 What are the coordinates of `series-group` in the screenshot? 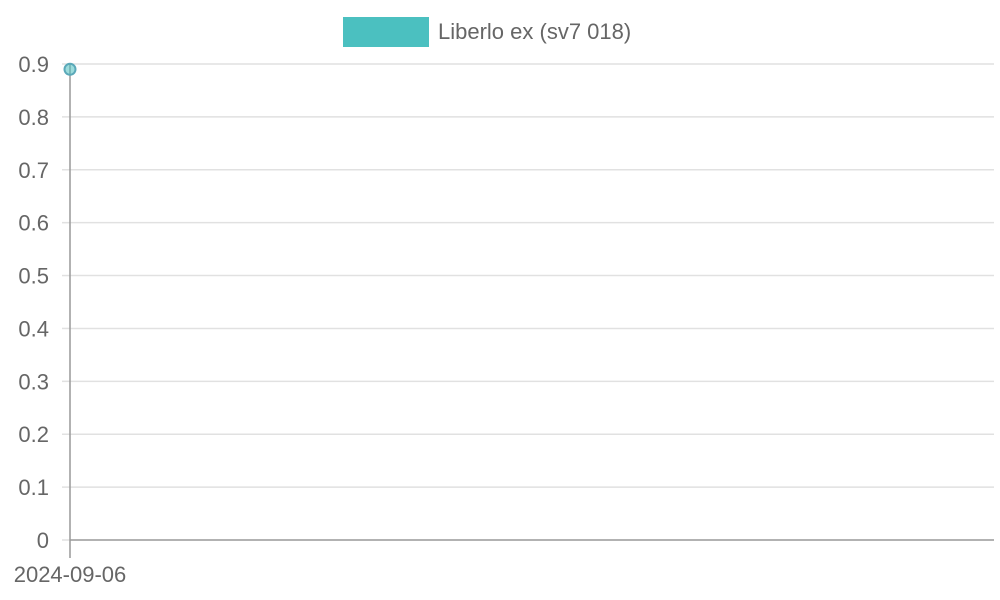 It's located at (70, 69).